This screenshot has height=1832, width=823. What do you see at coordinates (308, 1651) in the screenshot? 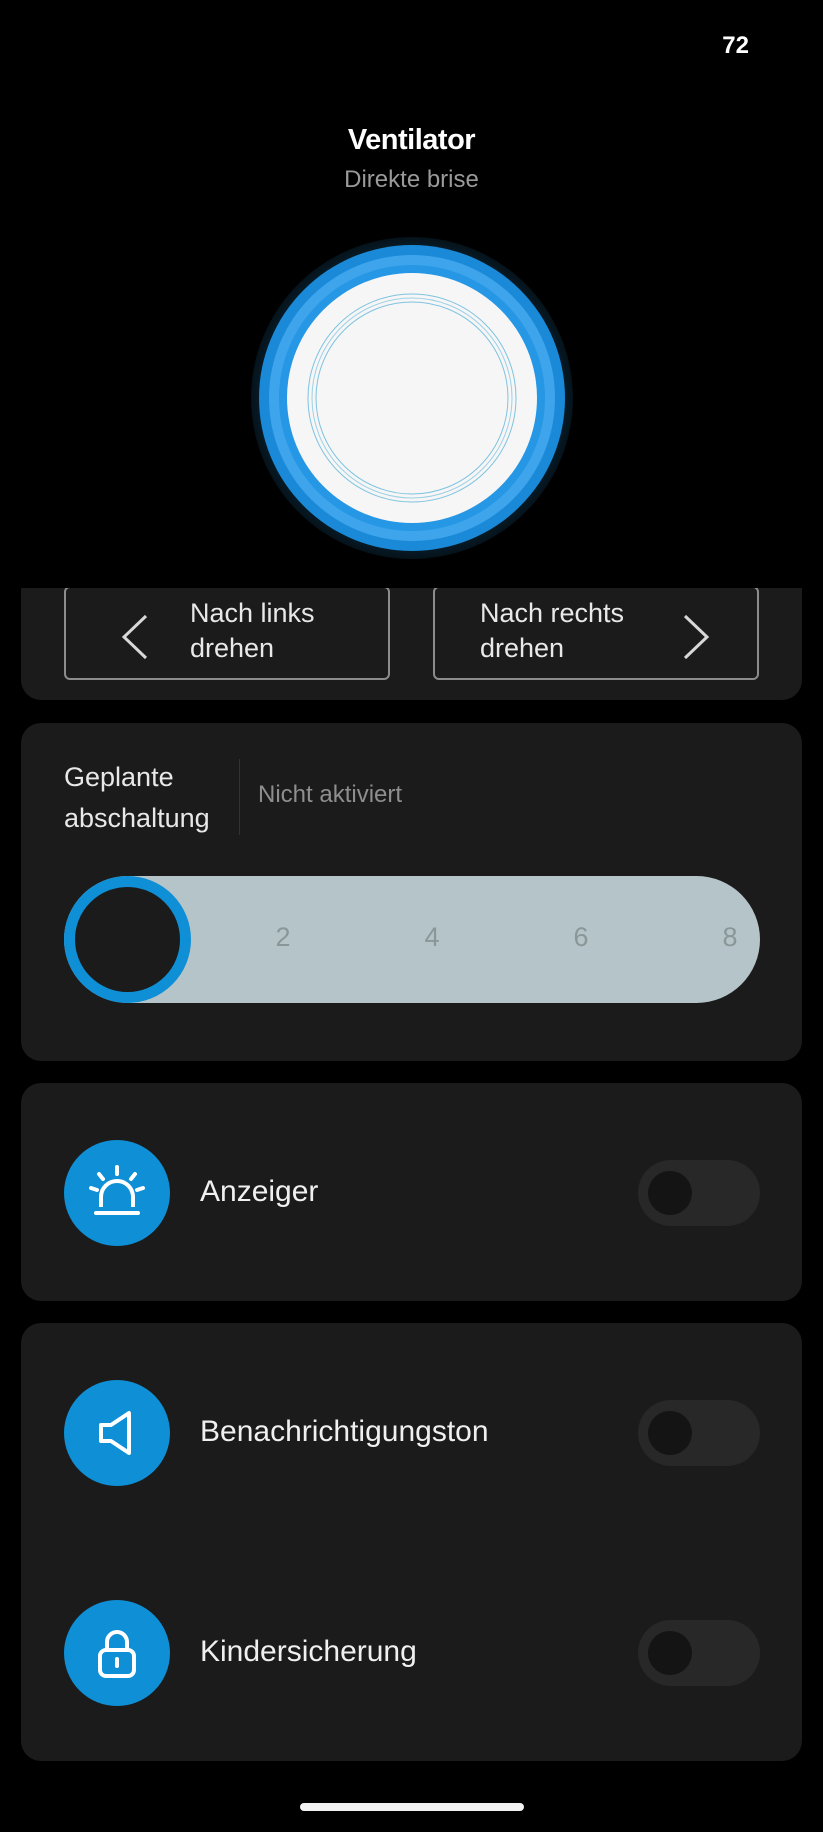
I see `child-lock-label: Kindersicherung` at bounding box center [308, 1651].